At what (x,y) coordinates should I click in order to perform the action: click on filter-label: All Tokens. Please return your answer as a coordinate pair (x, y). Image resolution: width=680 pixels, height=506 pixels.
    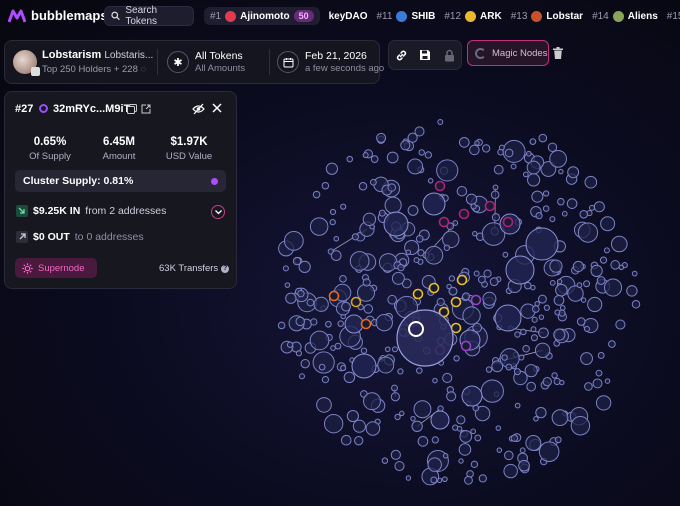
    Looking at the image, I should click on (219, 56).